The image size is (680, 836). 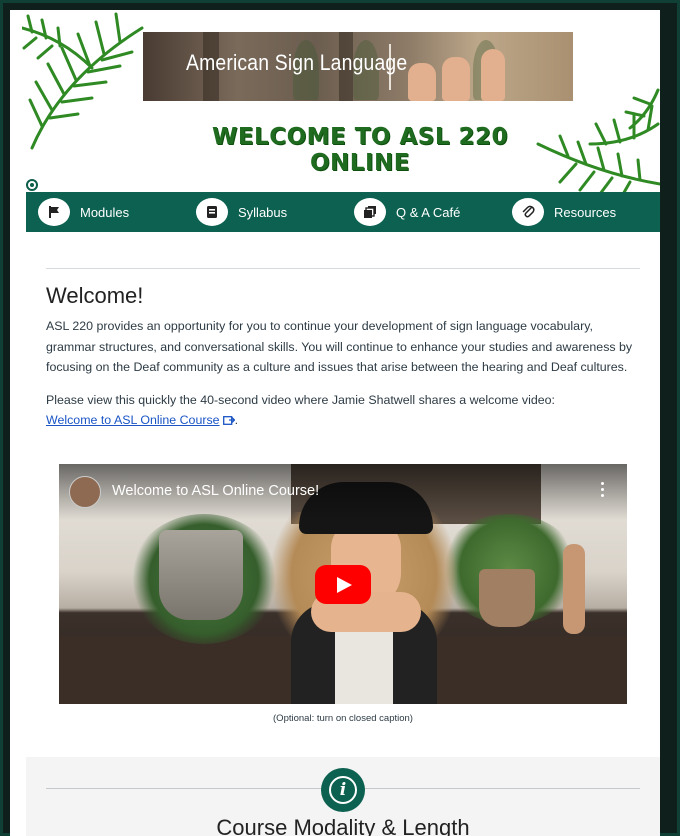 What do you see at coordinates (105, 212) in the screenshot?
I see `nav-modules-label: Modules` at bounding box center [105, 212].